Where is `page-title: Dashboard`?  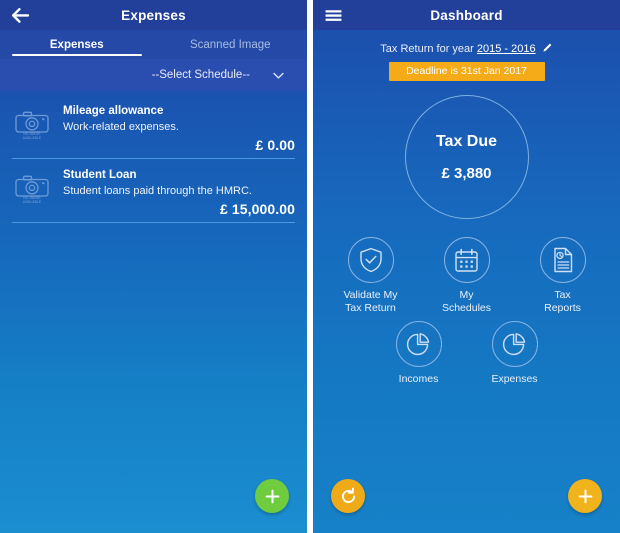 page-title: Dashboard is located at coordinates (466, 15).